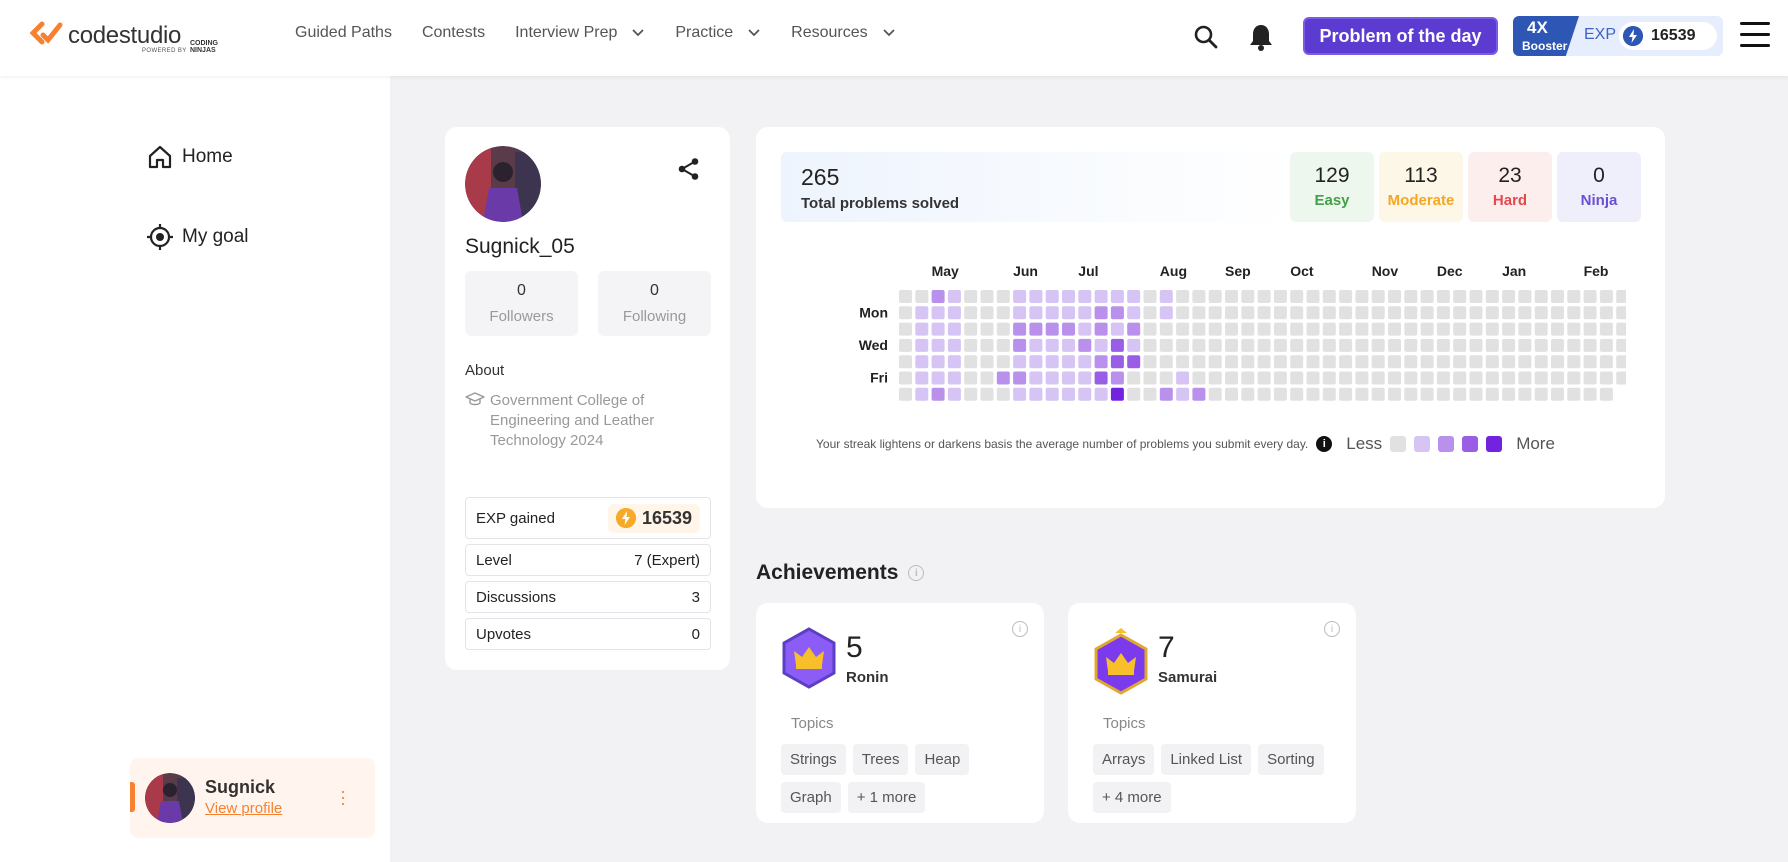  Describe the element at coordinates (1755, 35) in the screenshot. I see `menu-icon` at that location.